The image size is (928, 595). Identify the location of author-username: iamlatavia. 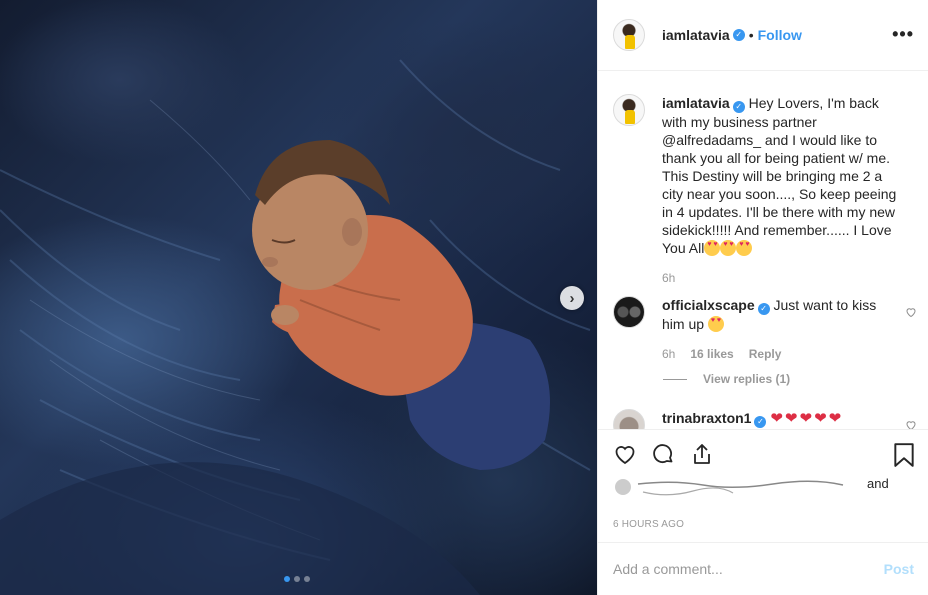
(696, 35).